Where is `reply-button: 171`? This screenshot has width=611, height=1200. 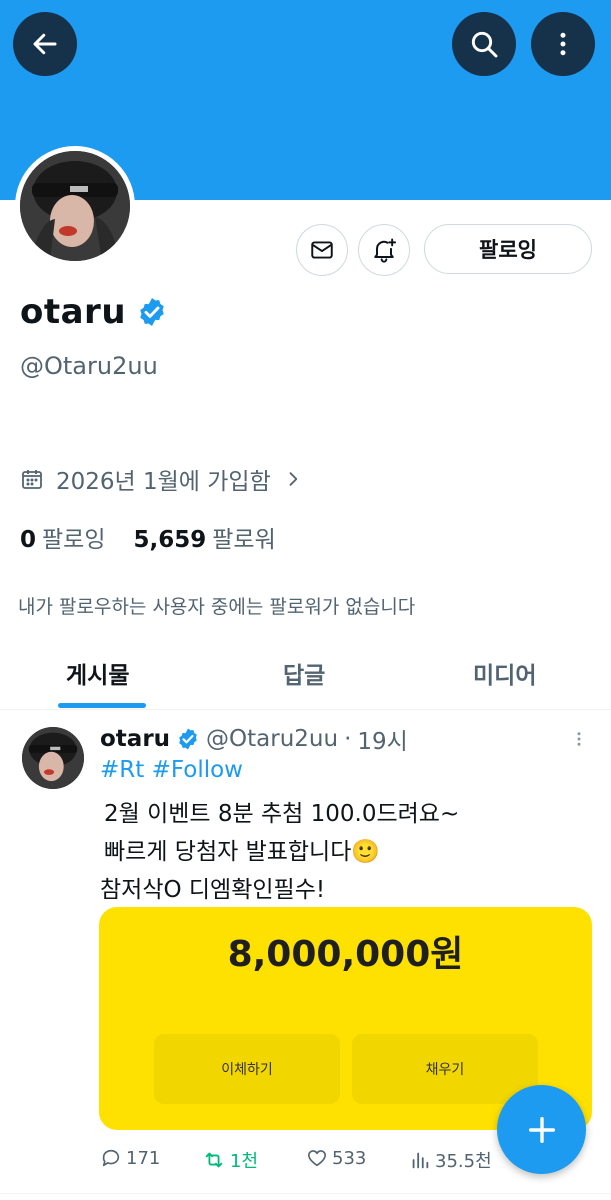 reply-button: 171 is located at coordinates (130, 1158).